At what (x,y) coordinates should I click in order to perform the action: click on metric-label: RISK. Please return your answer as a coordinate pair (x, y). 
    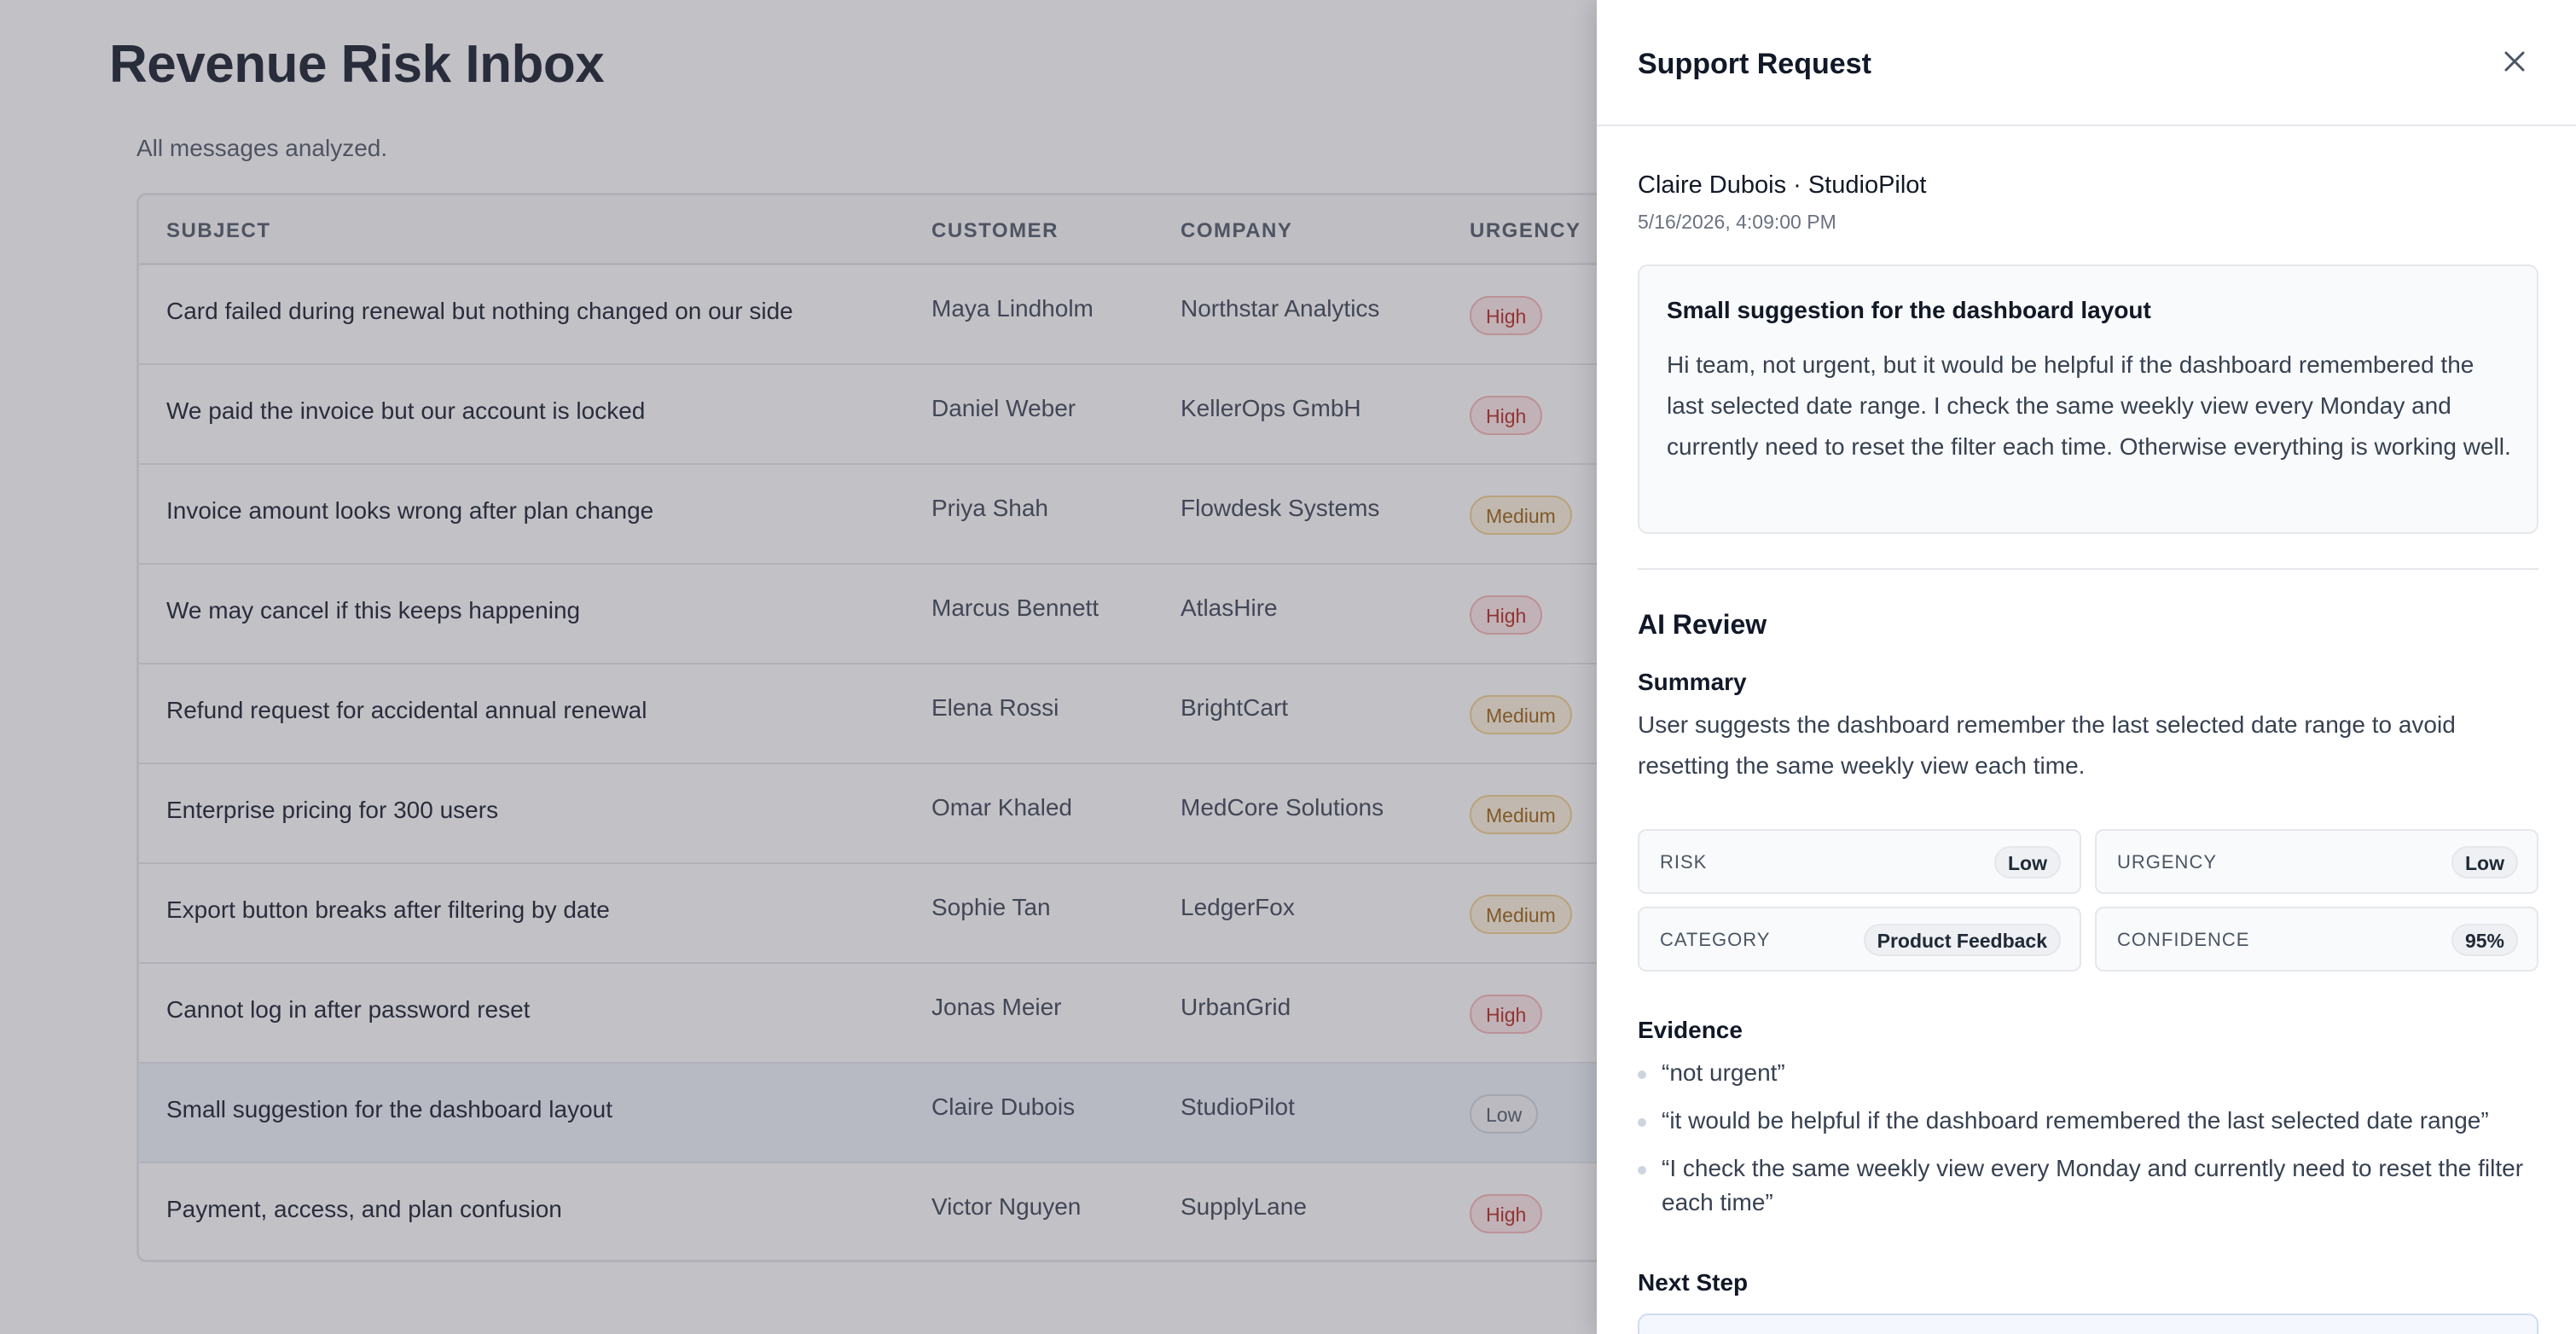
    Looking at the image, I should click on (1684, 862).